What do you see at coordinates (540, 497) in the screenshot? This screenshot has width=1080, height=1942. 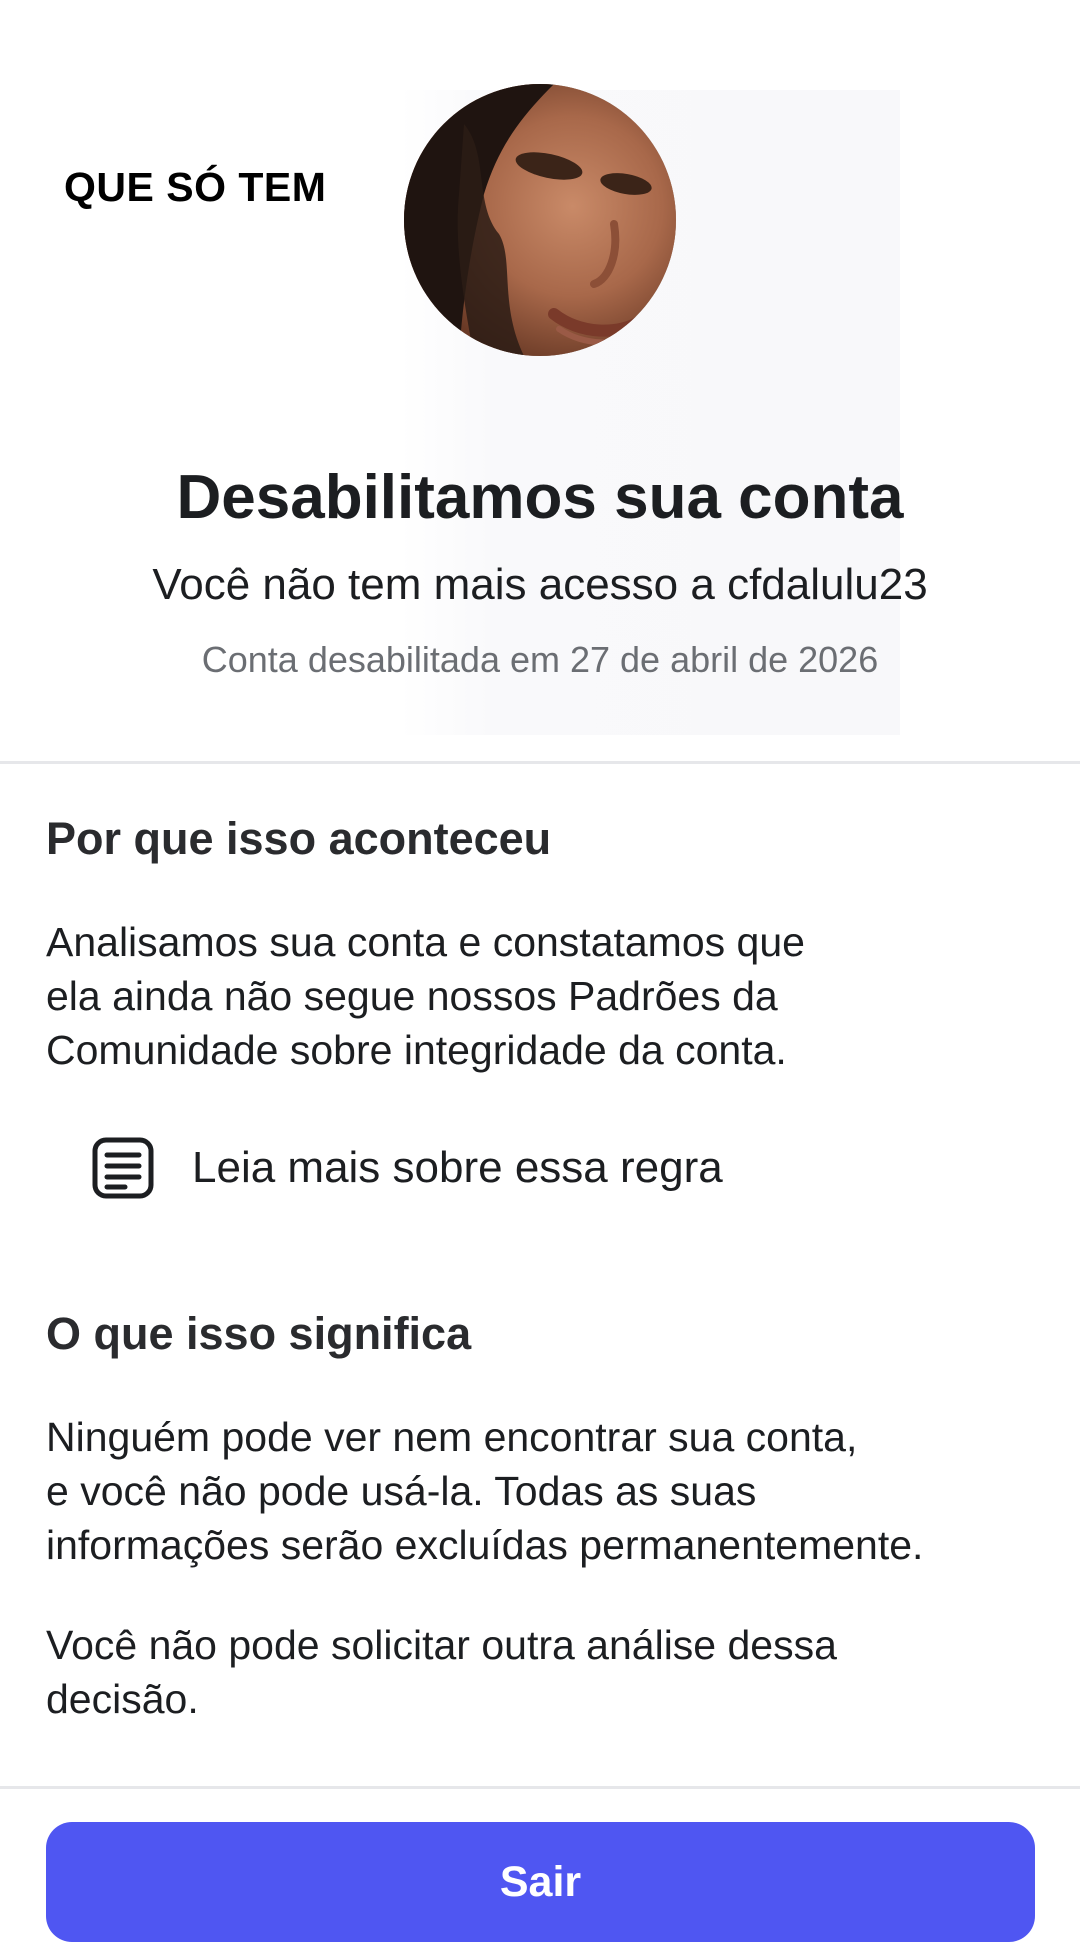 I see `page-title: Desabilitamos sua conta` at bounding box center [540, 497].